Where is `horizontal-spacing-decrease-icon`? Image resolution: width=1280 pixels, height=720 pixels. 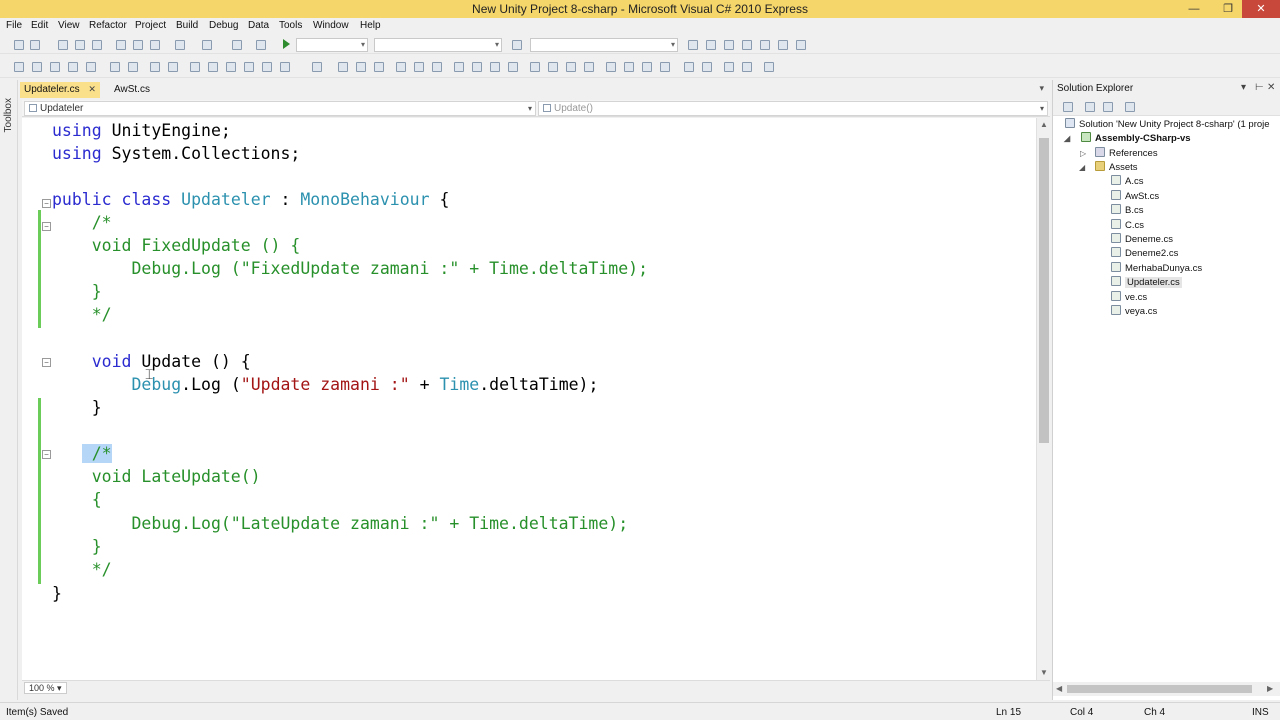 horizontal-spacing-decrease-icon is located at coordinates (571, 67).